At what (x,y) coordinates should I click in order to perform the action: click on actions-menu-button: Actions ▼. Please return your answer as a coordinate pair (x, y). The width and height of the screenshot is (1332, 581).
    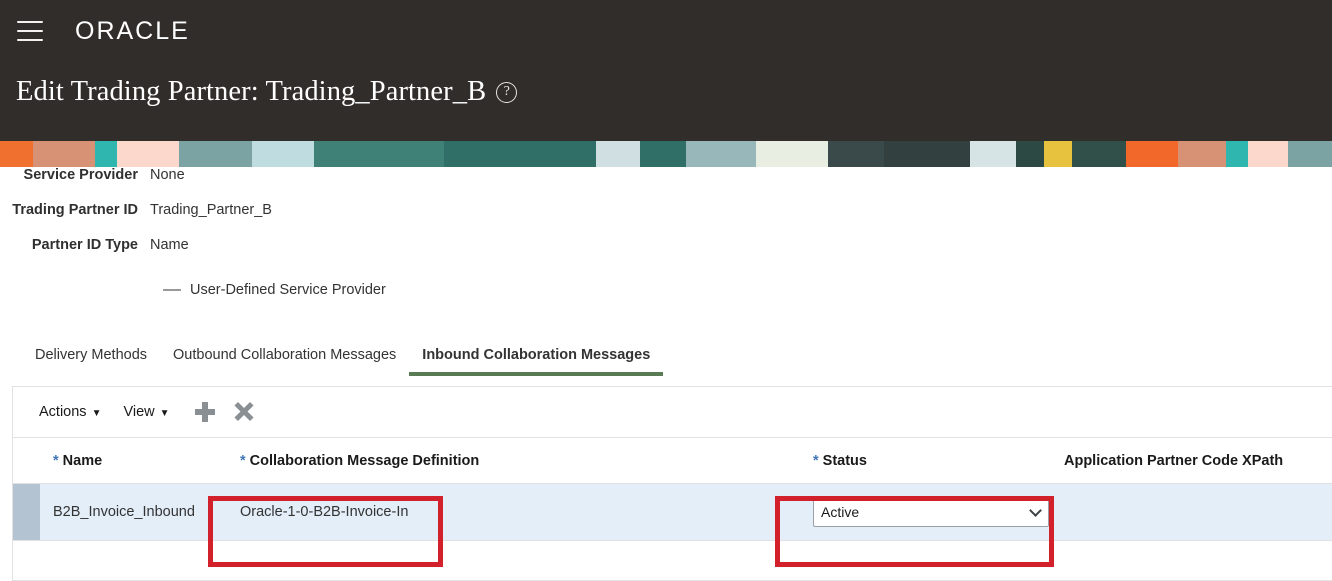
    Looking at the image, I should click on (70, 412).